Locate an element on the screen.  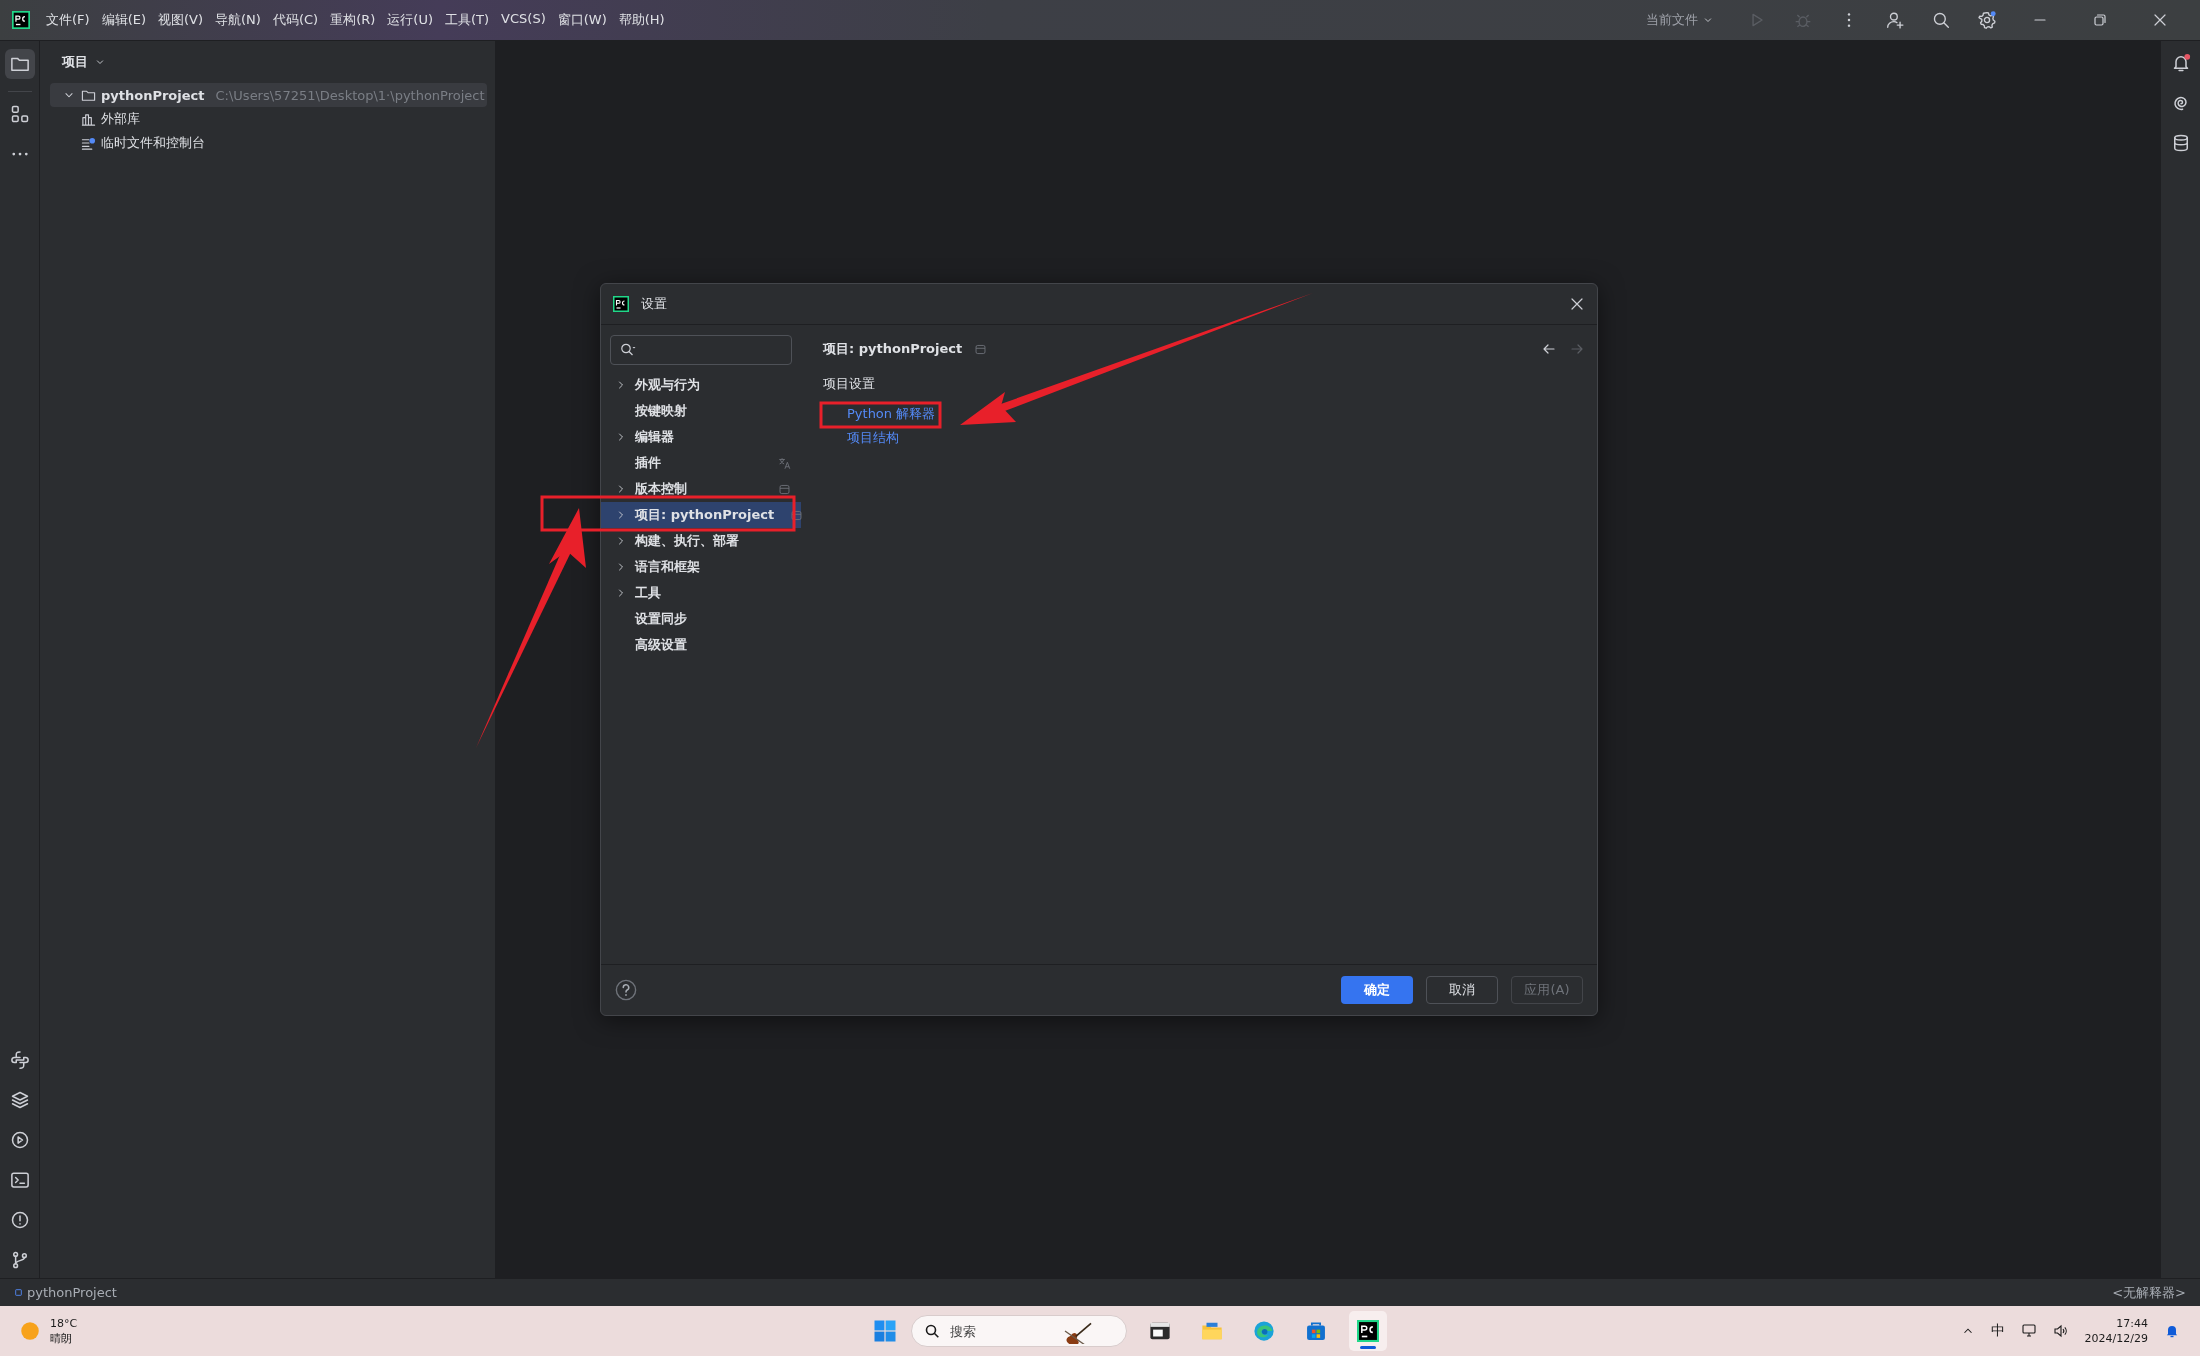
weather-condition: 晴朗 is located at coordinates (61, 1338).